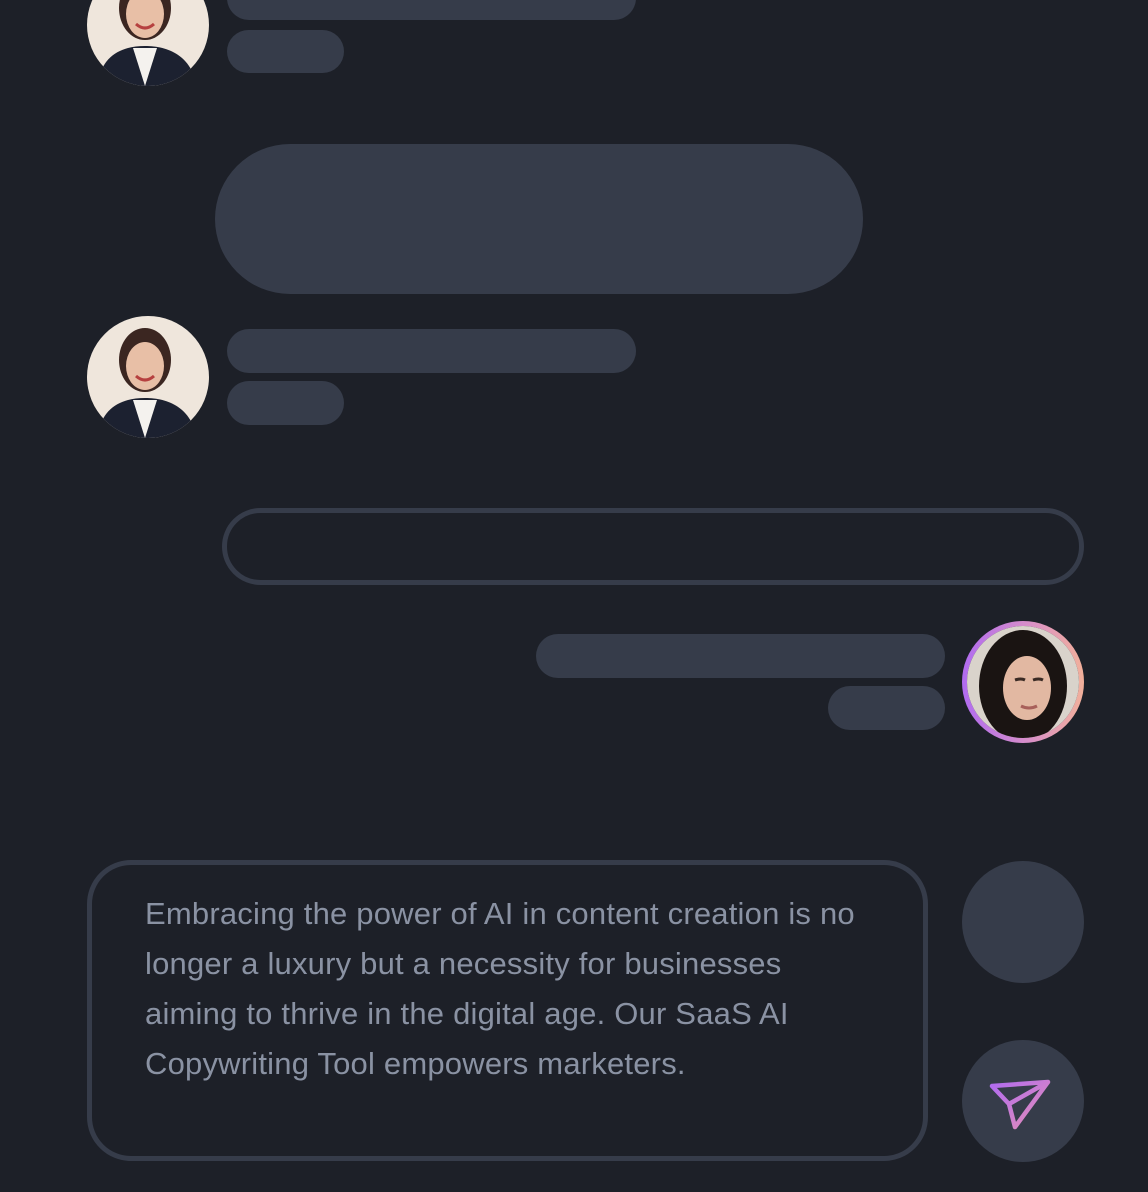  I want to click on avatar-self, so click(1023, 682).